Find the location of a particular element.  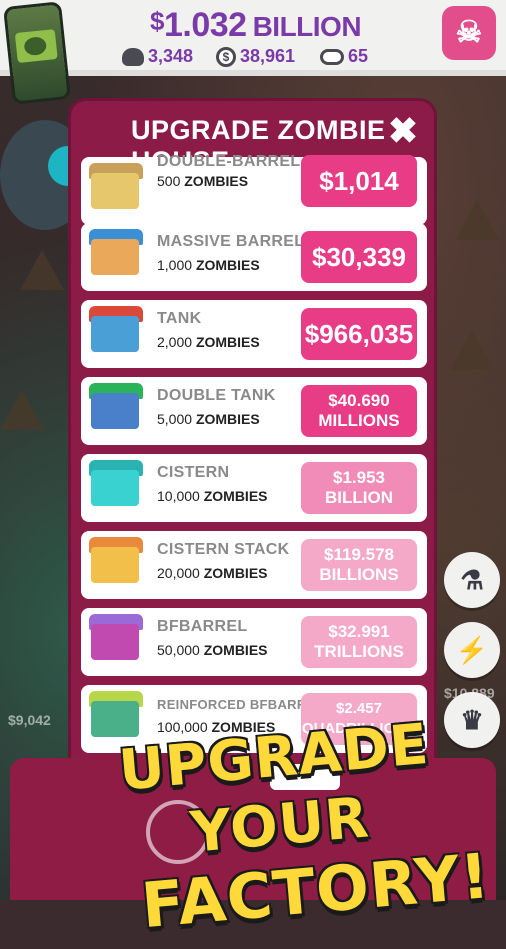

upgrade-row-bfbarrel: BFBARREL 50,000 ZOMBIES $32.991 TRILLIONS is located at coordinates (254, 642).